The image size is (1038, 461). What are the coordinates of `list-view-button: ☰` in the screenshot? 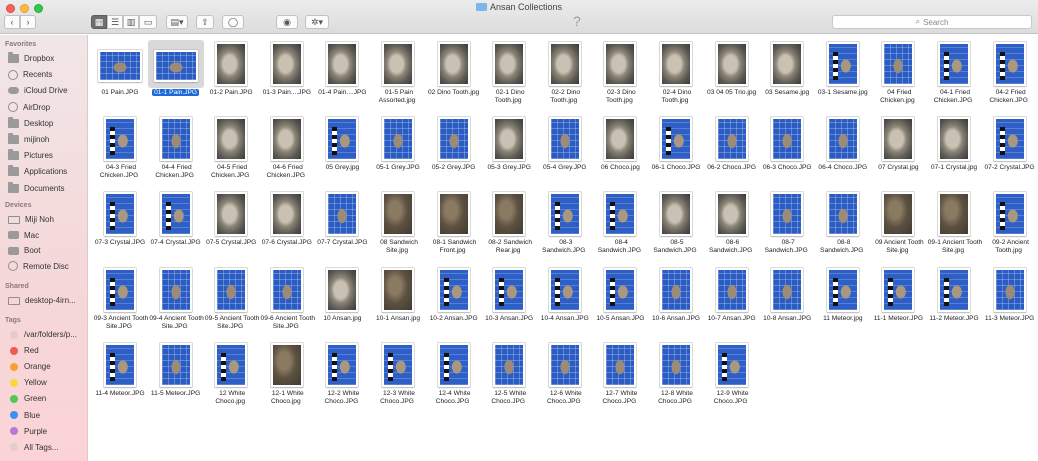 It's located at (115, 22).